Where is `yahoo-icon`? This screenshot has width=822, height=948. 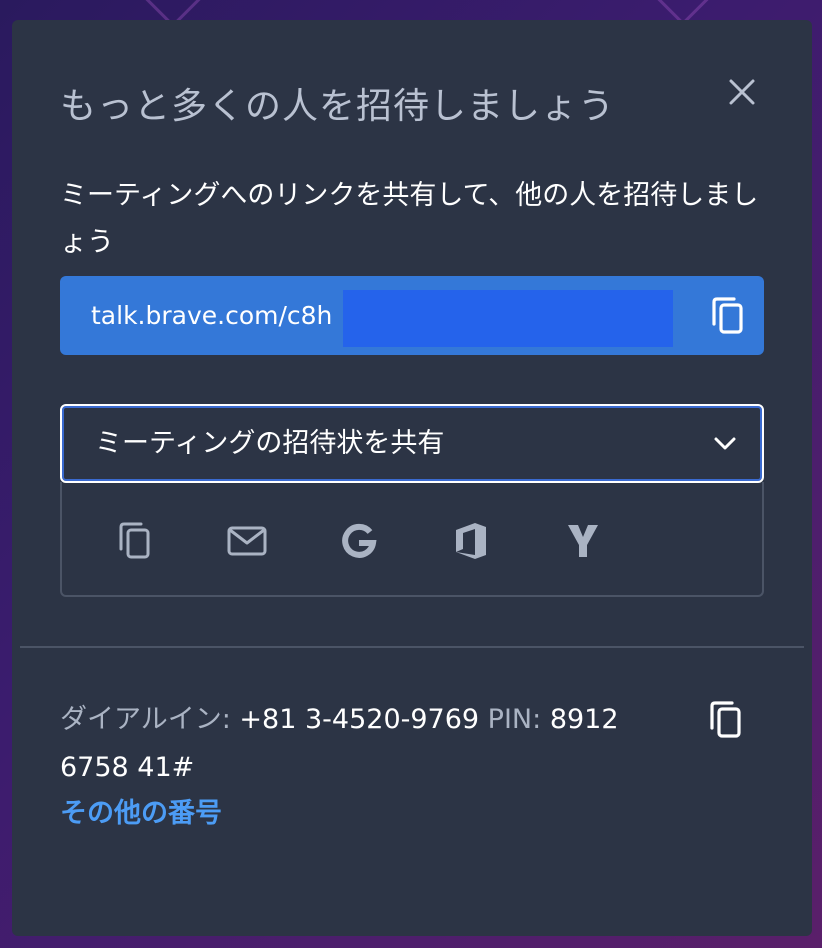
yahoo-icon is located at coordinates (583, 541).